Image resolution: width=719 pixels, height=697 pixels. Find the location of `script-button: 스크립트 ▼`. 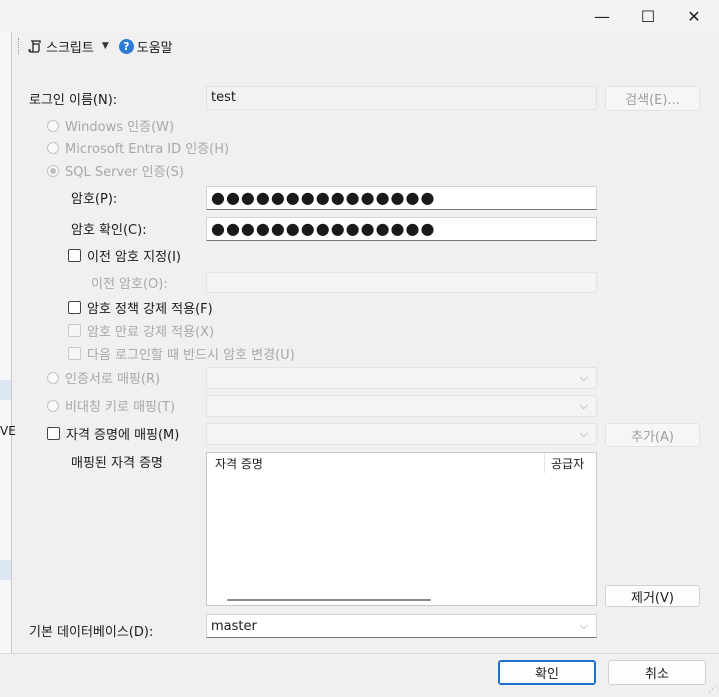

script-button: 스크립트 ▼ is located at coordinates (70, 46).